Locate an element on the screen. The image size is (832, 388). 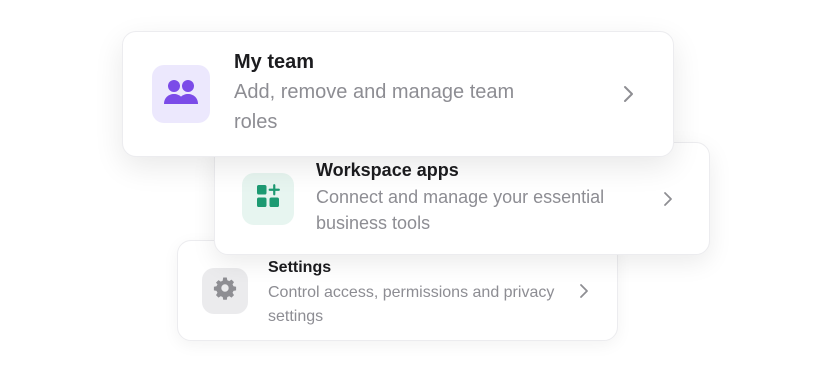
my-team-icon-tile is located at coordinates (181, 94).